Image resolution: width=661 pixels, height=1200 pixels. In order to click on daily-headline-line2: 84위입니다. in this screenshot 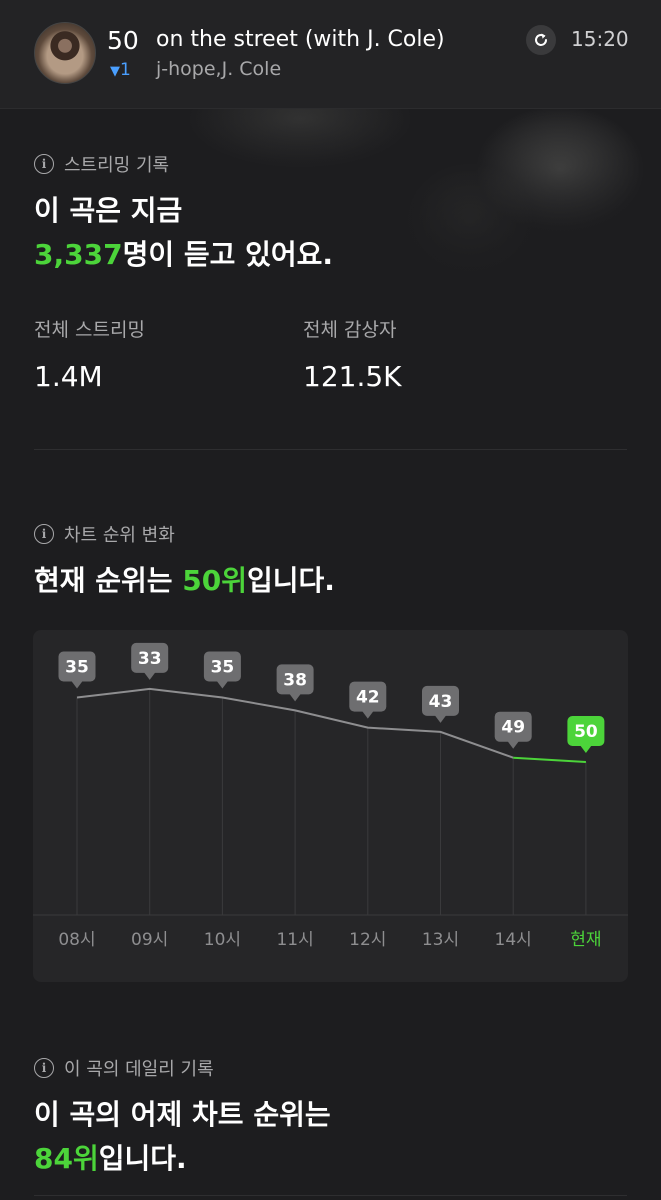, I will do `click(110, 1157)`.